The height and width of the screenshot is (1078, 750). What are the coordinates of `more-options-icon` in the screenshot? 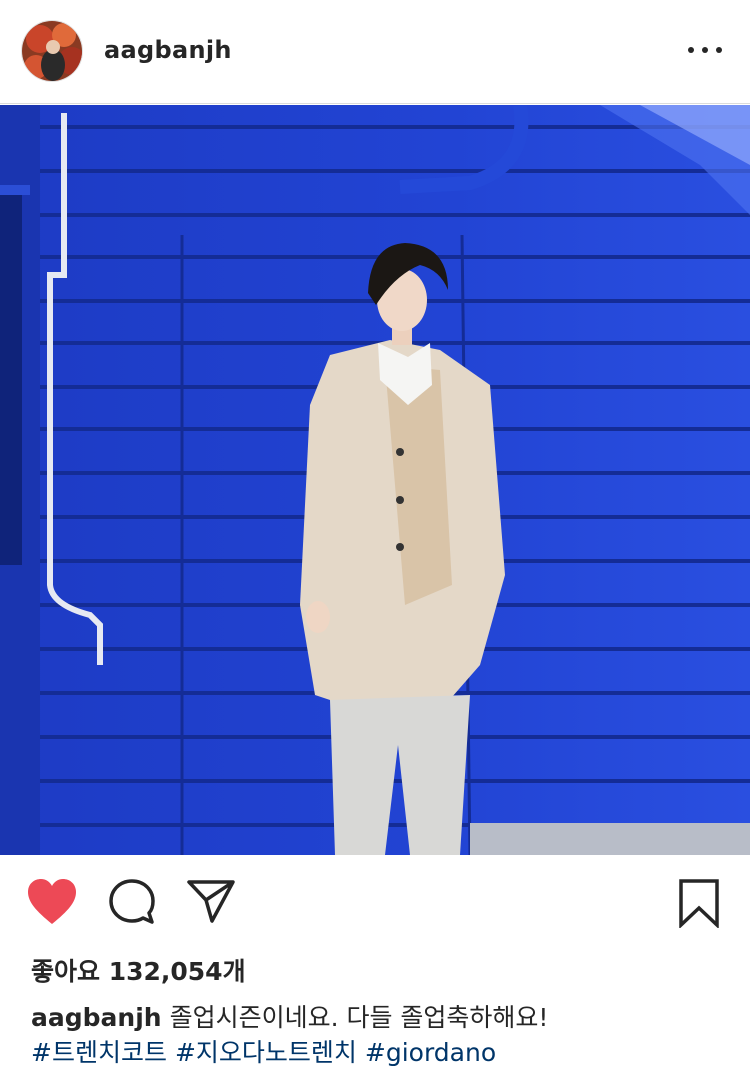 It's located at (705, 50).